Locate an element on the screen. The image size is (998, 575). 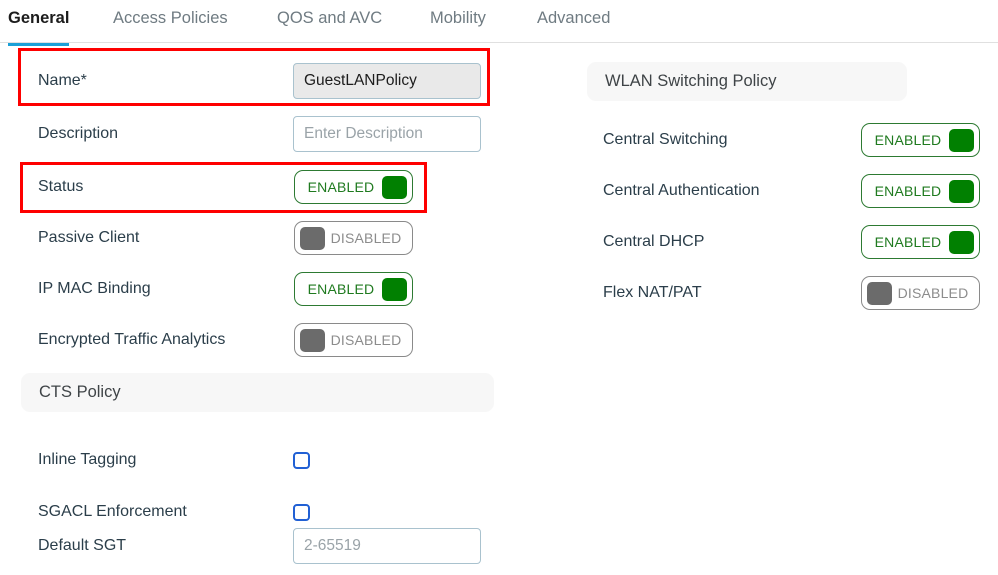
tab-access-policies: Access Policies is located at coordinates (170, 23).